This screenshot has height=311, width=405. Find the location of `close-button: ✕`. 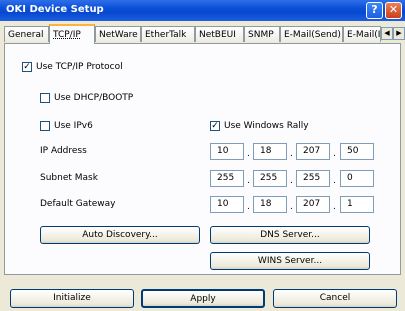

close-button: ✕ is located at coordinates (393, 10).